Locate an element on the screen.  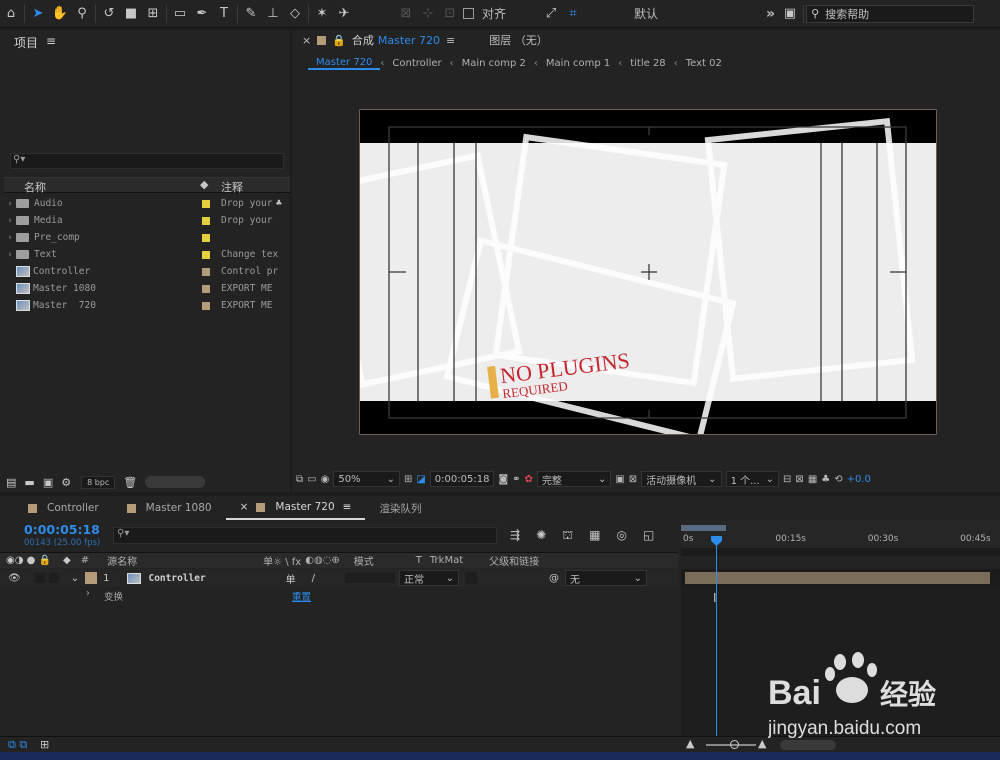
sync-settings-icon: ▣ is located at coordinates (790, 14).